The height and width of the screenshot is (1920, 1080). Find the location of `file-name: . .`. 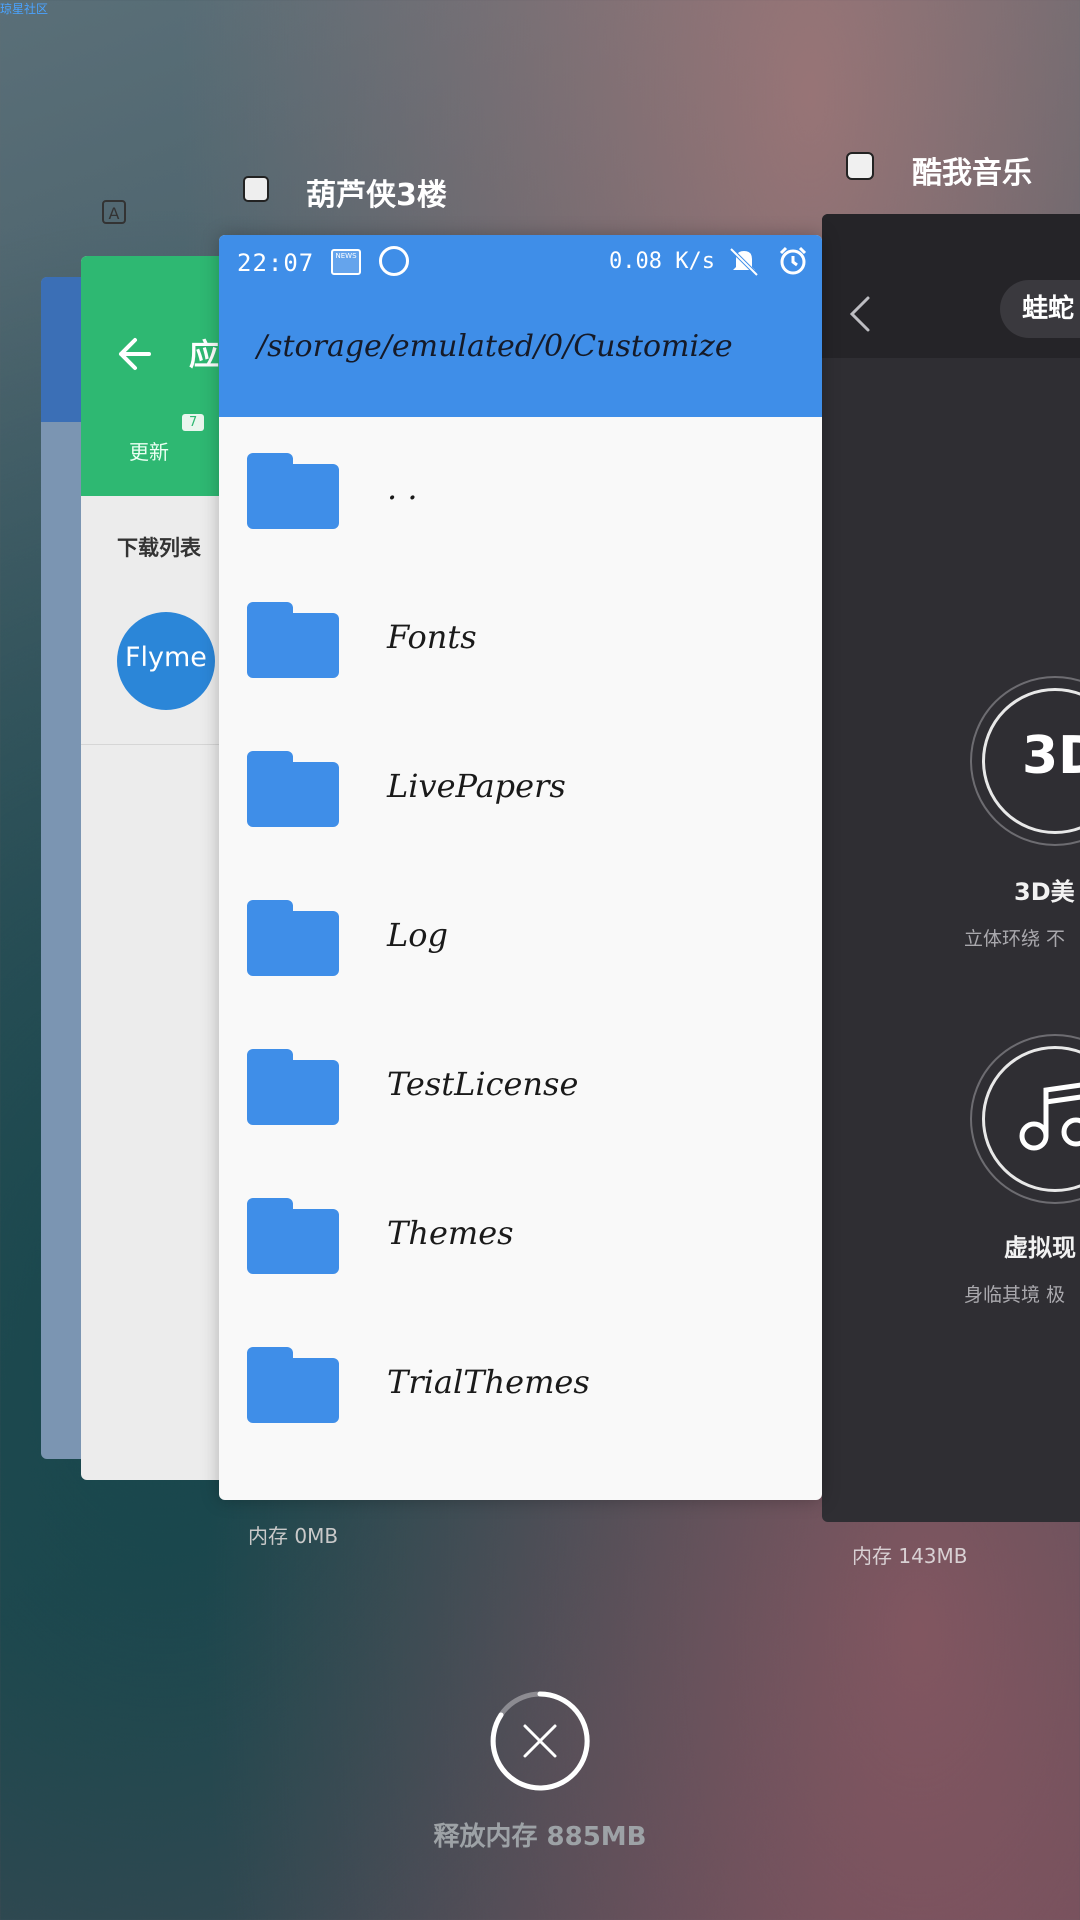

file-name: . . is located at coordinates (402, 488).